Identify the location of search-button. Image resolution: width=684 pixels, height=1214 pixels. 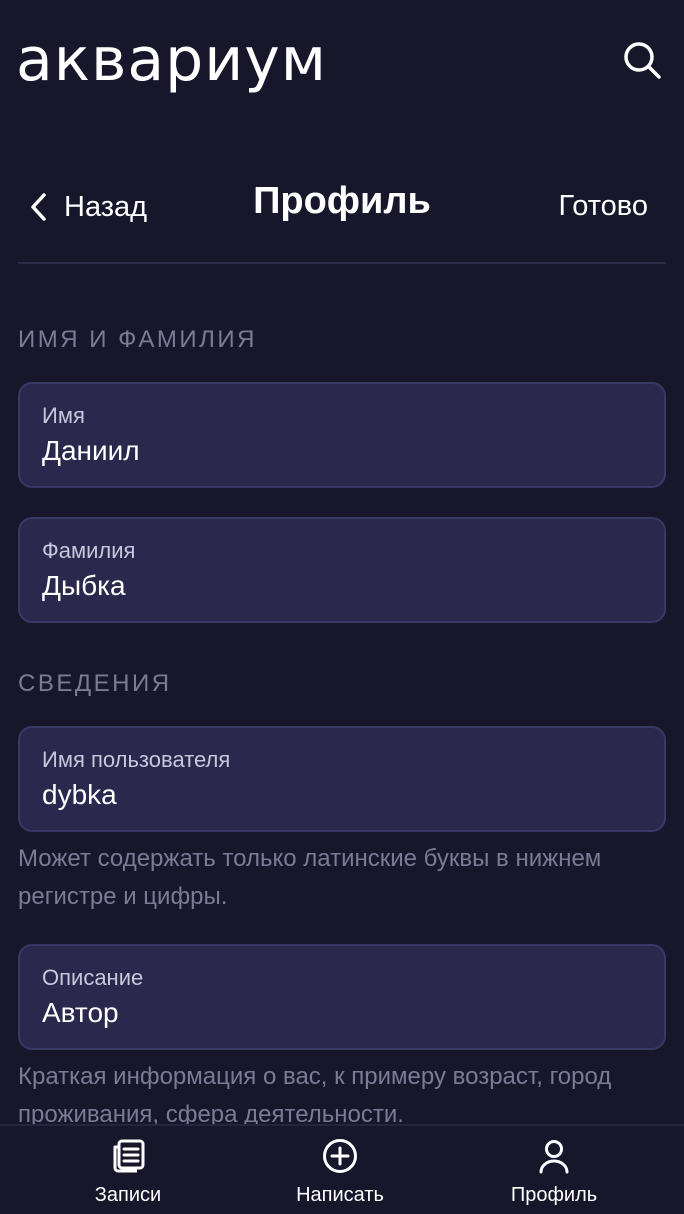
(642, 60).